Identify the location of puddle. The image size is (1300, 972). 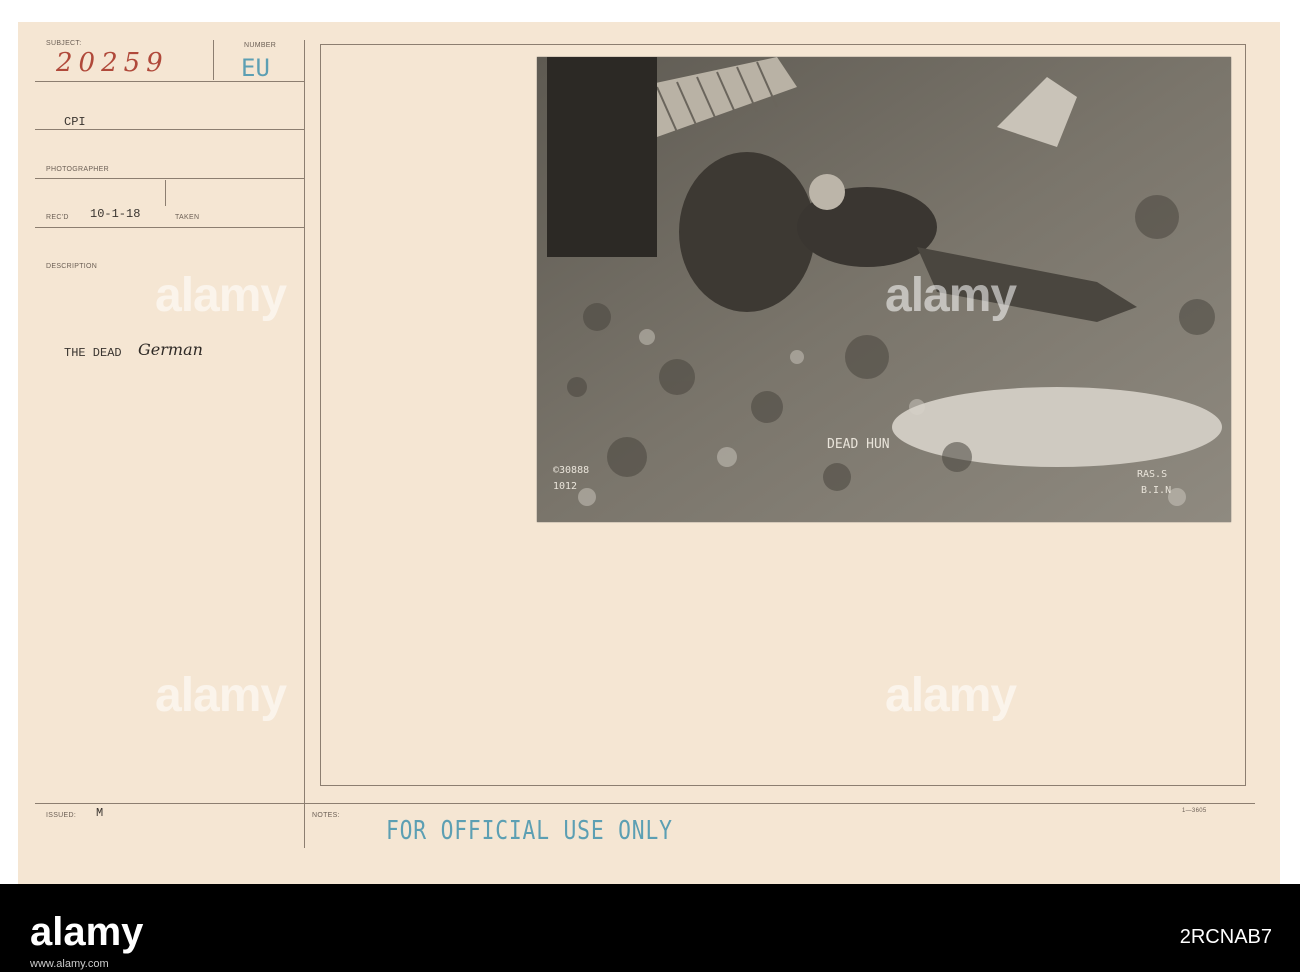
(1057, 427).